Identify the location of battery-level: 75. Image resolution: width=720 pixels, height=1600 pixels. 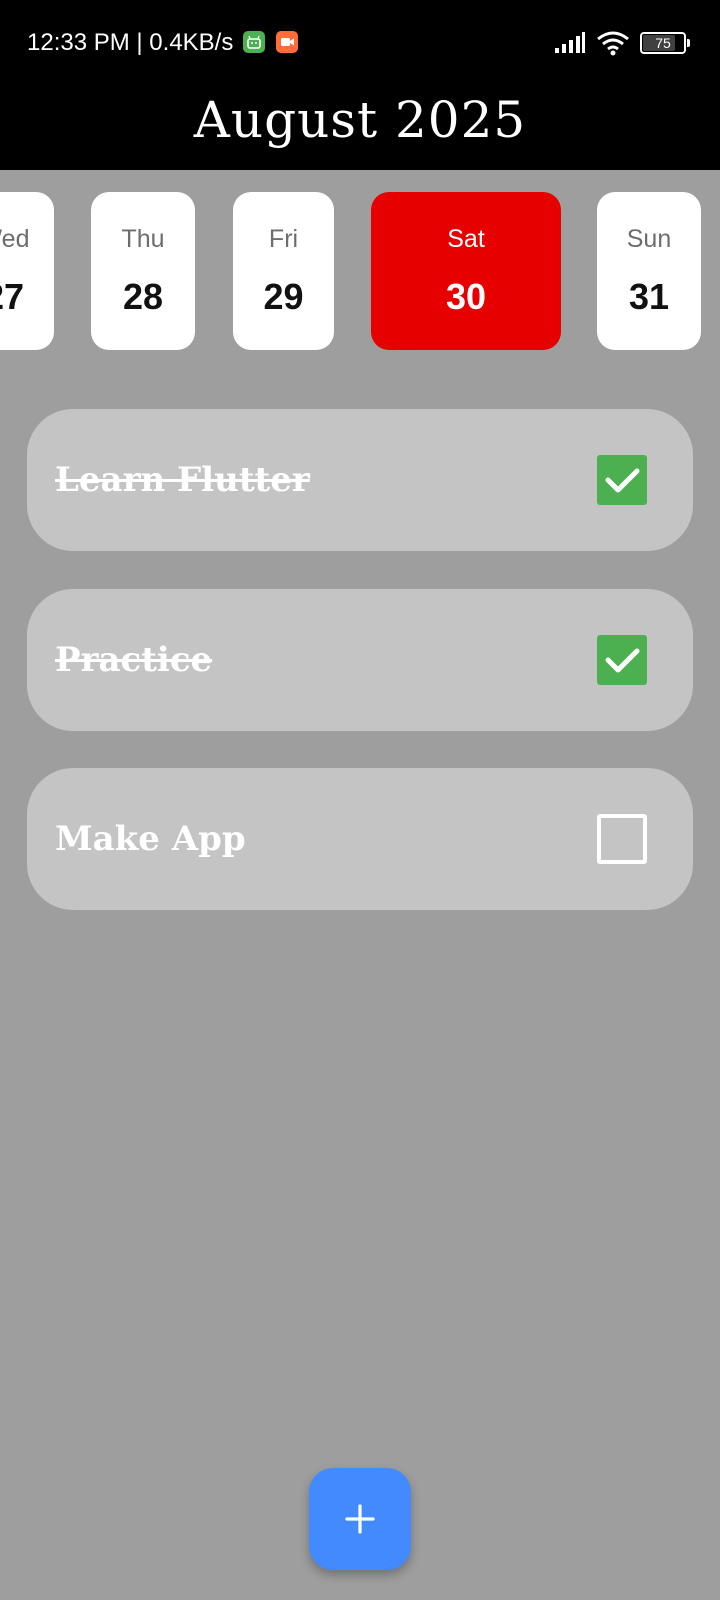
(663, 43).